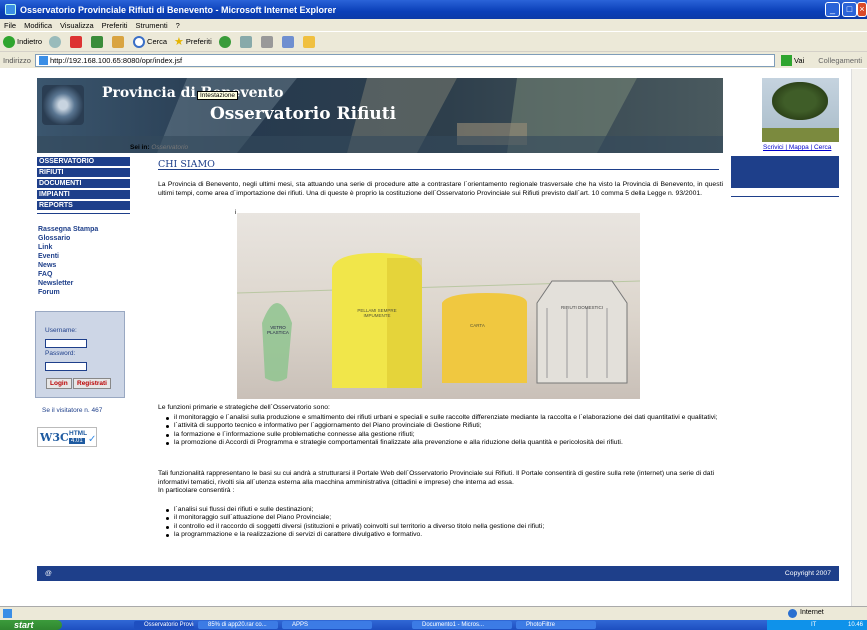 This screenshot has width=867, height=630. I want to click on vertical-scrollbar, so click(859, 337).